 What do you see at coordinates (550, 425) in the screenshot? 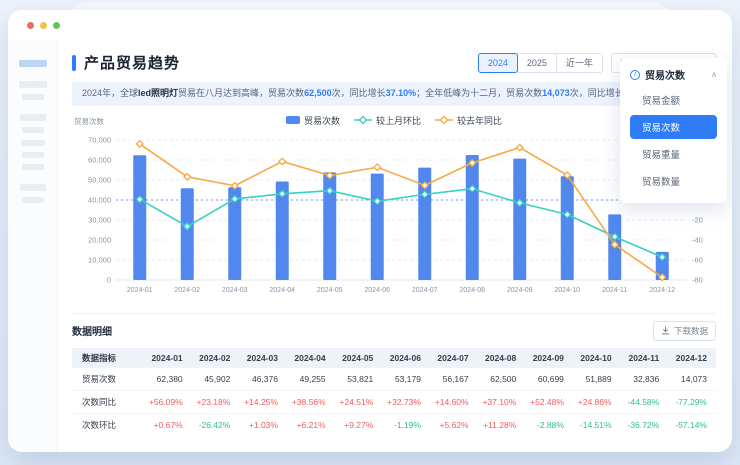
I see `table-cell: -2.88%` at bounding box center [550, 425].